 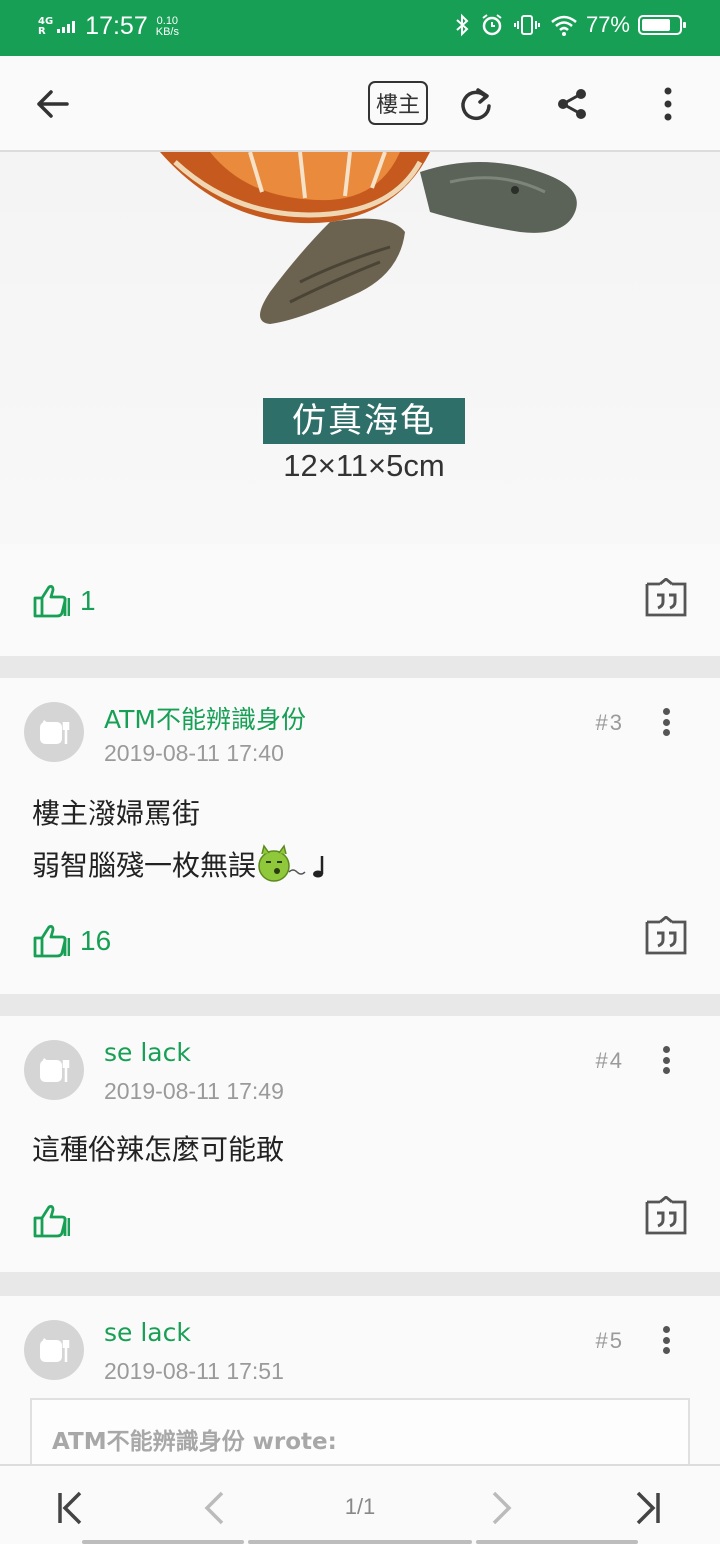 What do you see at coordinates (360, 28) in the screenshot?
I see `status-bar: 4G R 17:57 0.10 KB/s 77%` at bounding box center [360, 28].